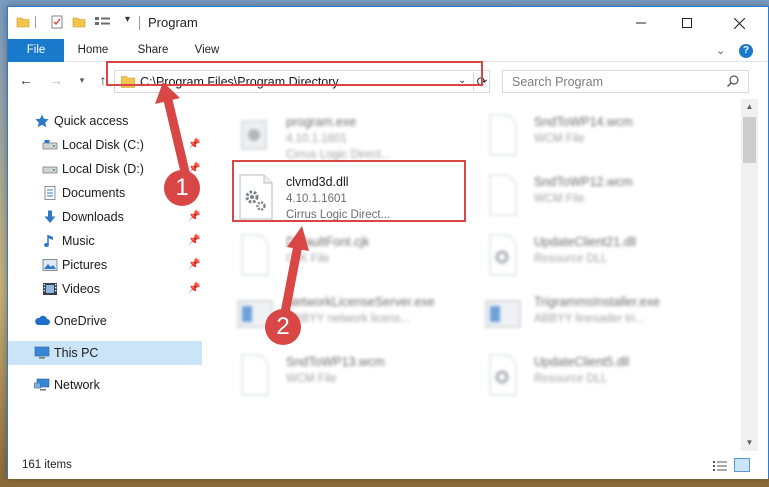 This screenshot has width=769, height=487. Describe the element at coordinates (388, 50) in the screenshot. I see `ribbon-tabs: File Home Share View ⌄ ?` at that location.